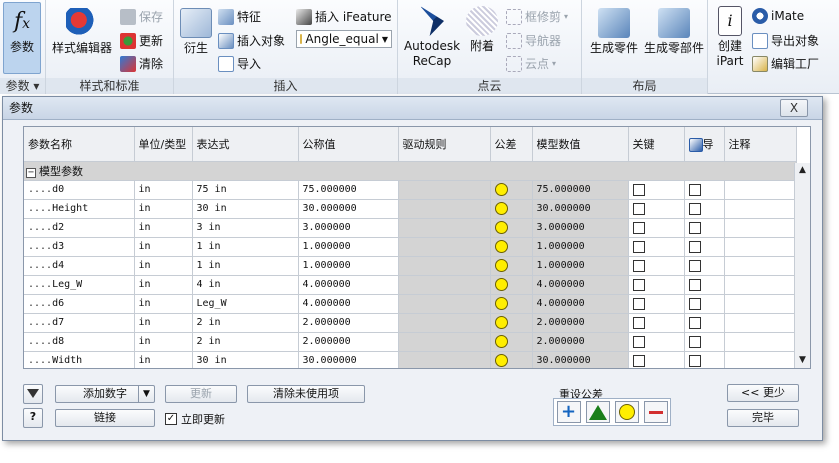 This screenshot has width=839, height=463. Describe the element at coordinates (444, 144) in the screenshot. I see `col-header: 驱动规则` at that location.